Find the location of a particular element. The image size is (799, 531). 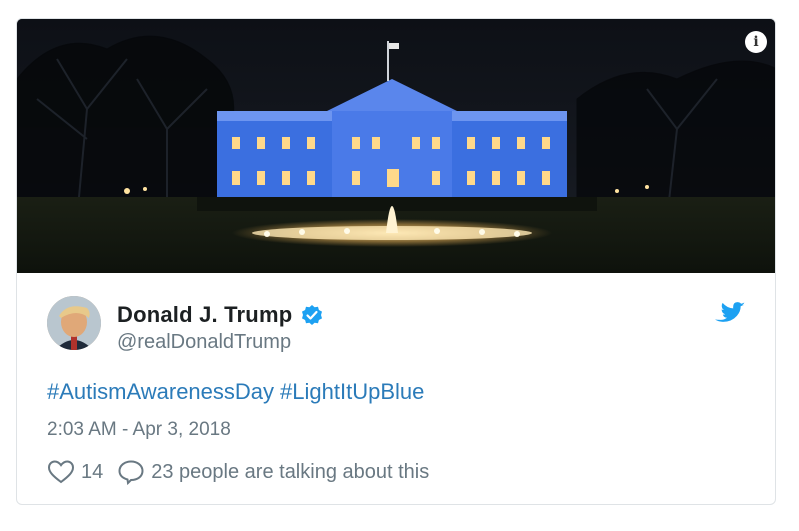

hashtag-link: #LightItUpBlue is located at coordinates (352, 391).